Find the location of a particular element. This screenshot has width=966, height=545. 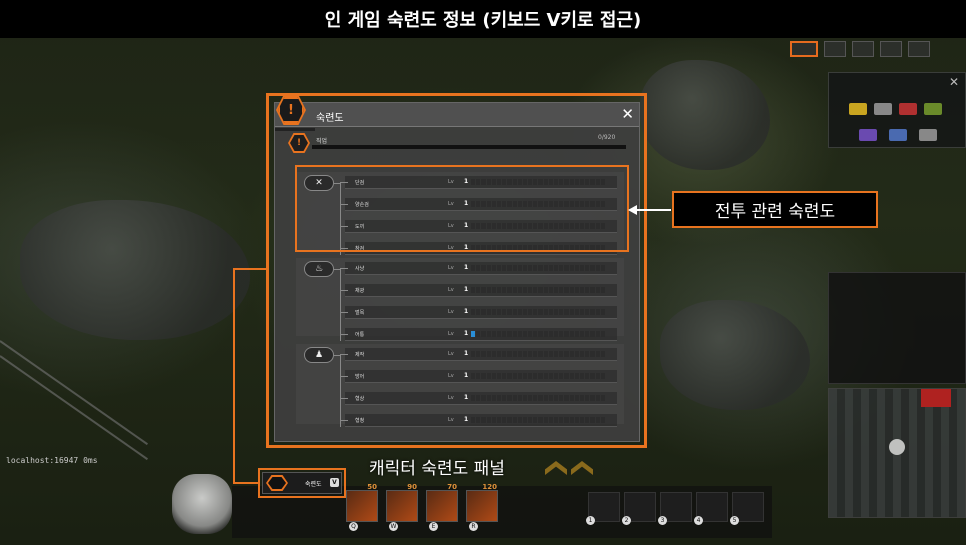

item-slot: 1 is located at coordinates (603, 508).